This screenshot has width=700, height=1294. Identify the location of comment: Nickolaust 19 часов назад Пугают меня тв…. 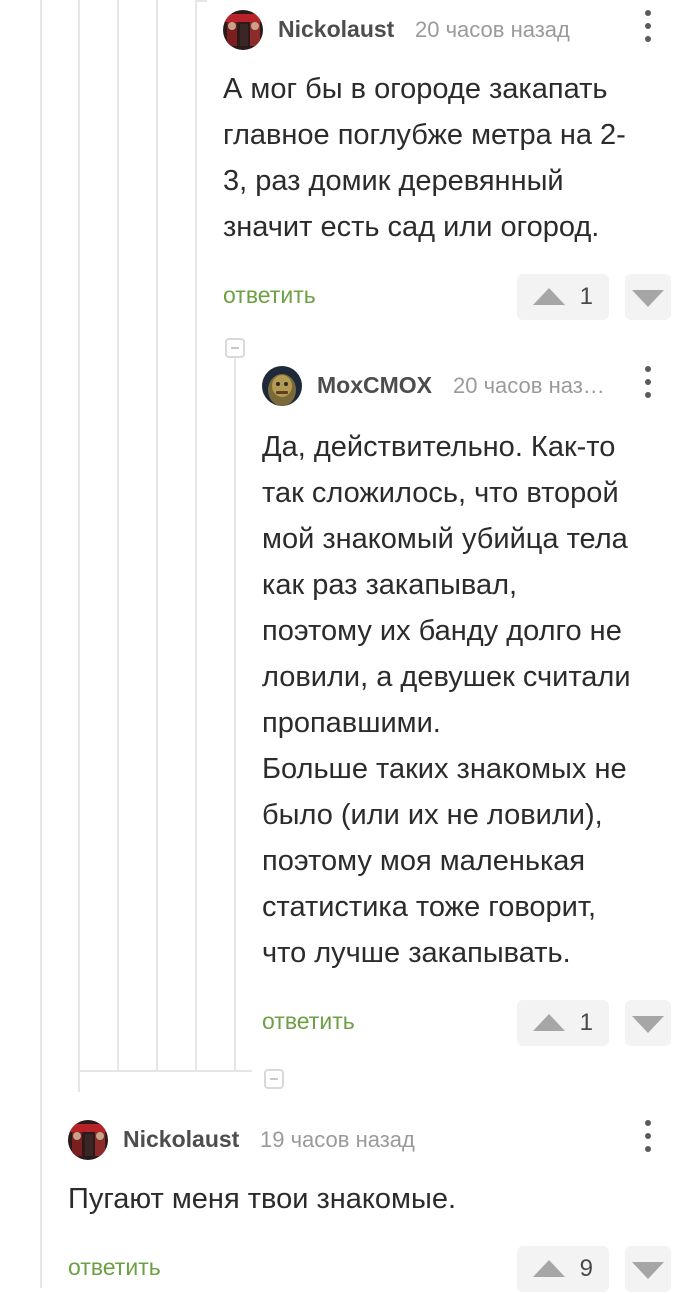
(370, 1206).